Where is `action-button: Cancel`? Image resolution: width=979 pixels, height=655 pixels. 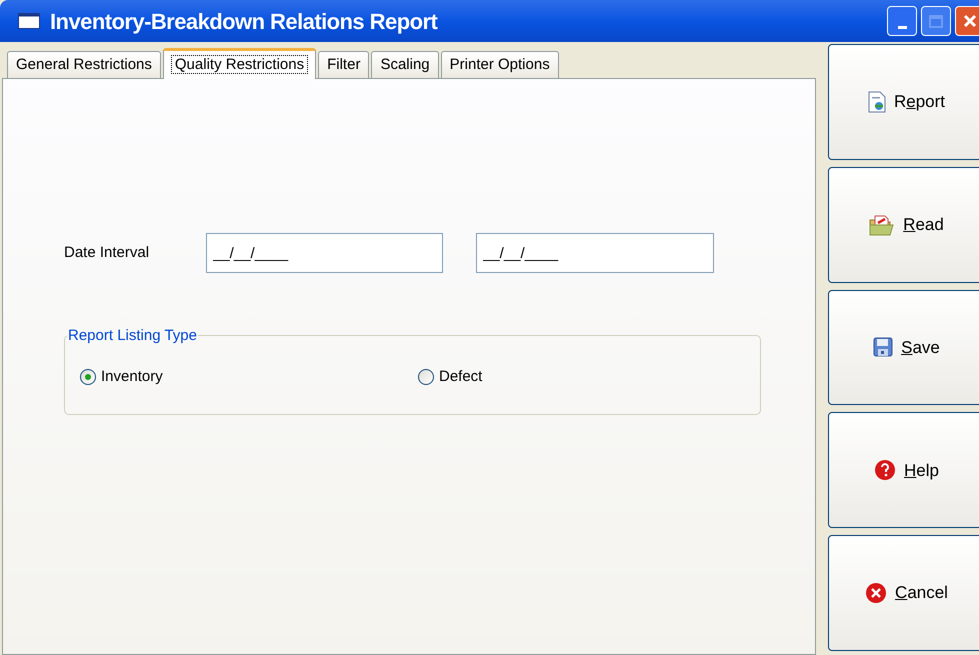
action-button: Cancel is located at coordinates (903, 593).